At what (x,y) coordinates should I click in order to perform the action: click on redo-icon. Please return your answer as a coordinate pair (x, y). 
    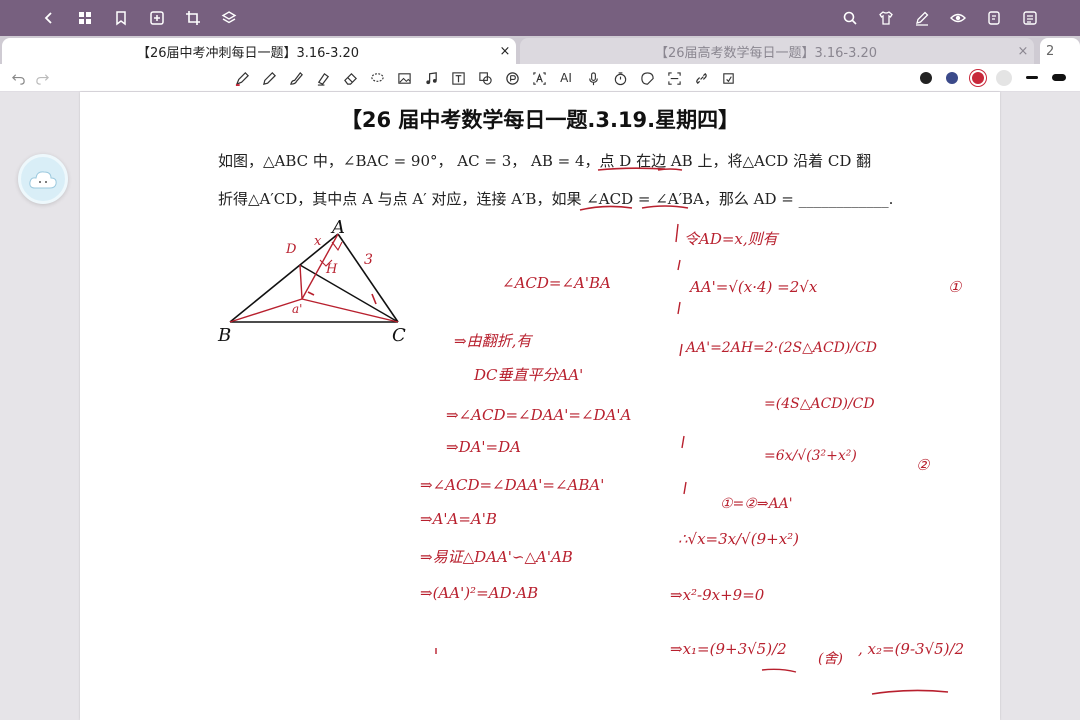
    Looking at the image, I should click on (42, 78).